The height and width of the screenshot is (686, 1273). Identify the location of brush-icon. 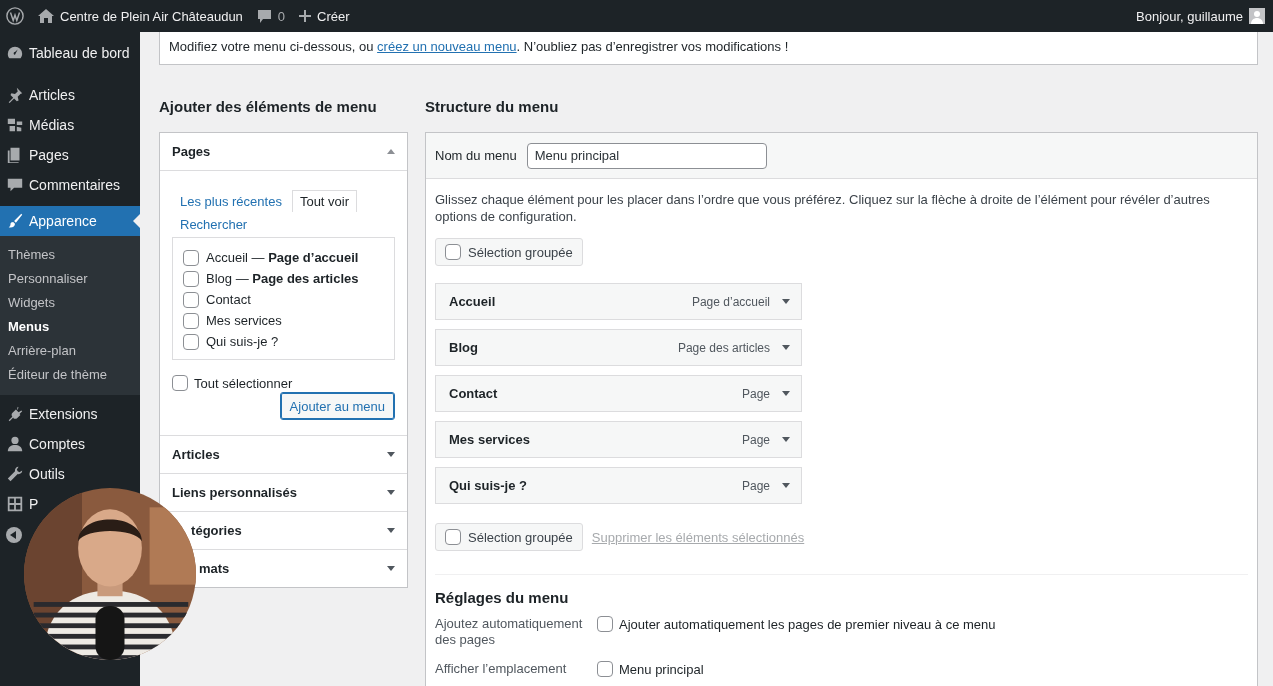
(15, 221).